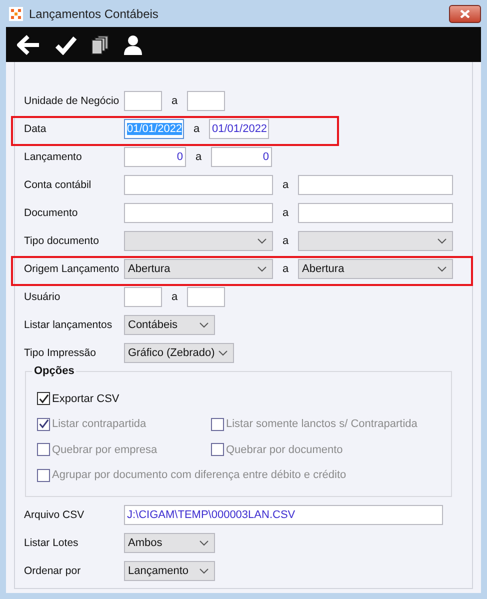 This screenshot has height=599, width=487. Describe the element at coordinates (58, 185) in the screenshot. I see `field-label: Conta contábil` at that location.